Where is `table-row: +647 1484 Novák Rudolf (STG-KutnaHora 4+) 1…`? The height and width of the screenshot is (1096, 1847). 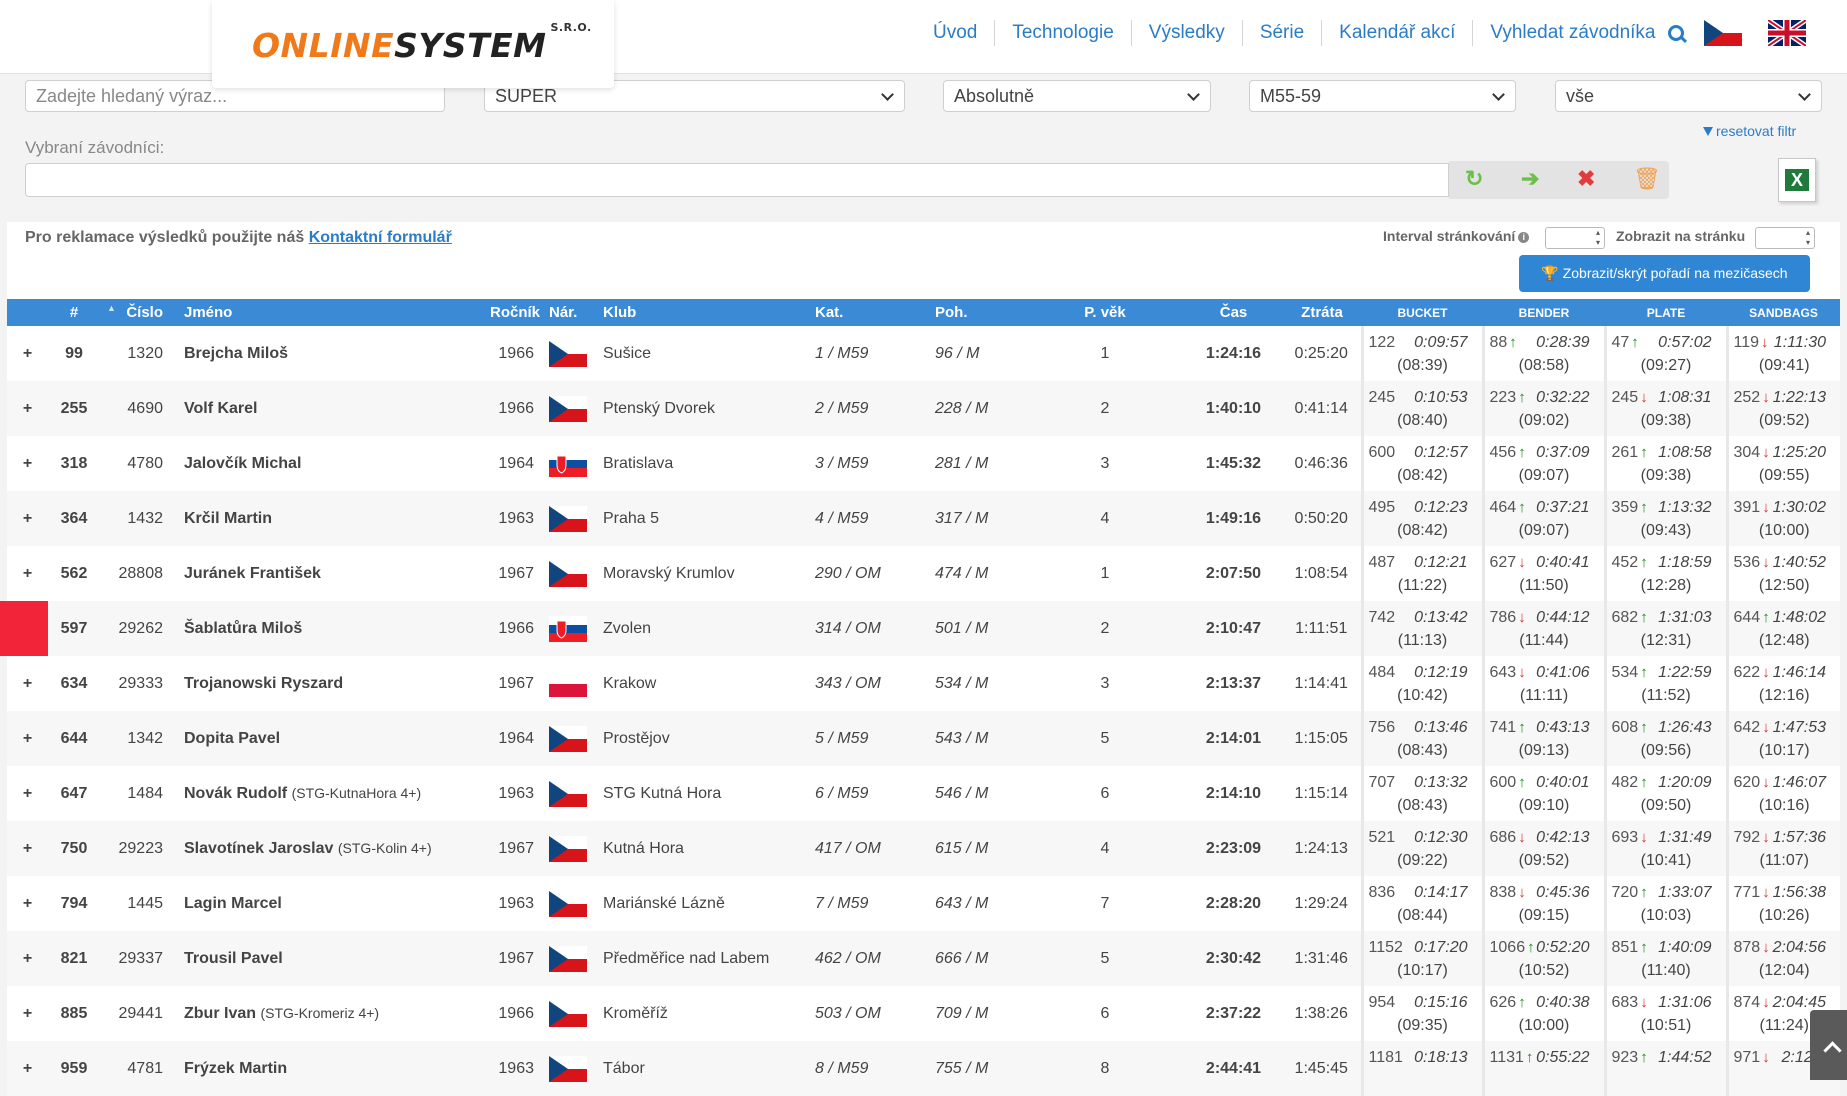 table-row: +647 1484 Novák Rudolf (STG-KutnaHora 4+) 1… is located at coordinates (923, 793).